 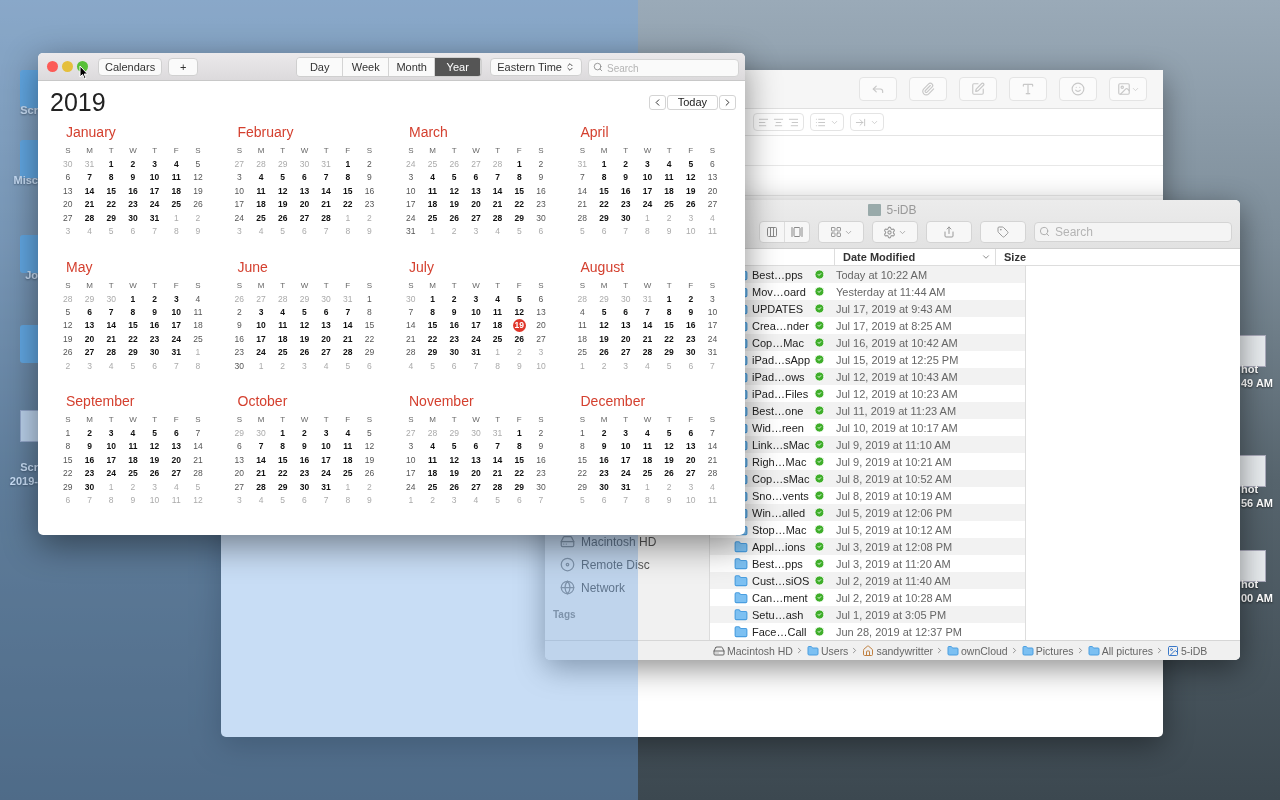 I want to click on day-number: 12, so click(x=304, y=325).